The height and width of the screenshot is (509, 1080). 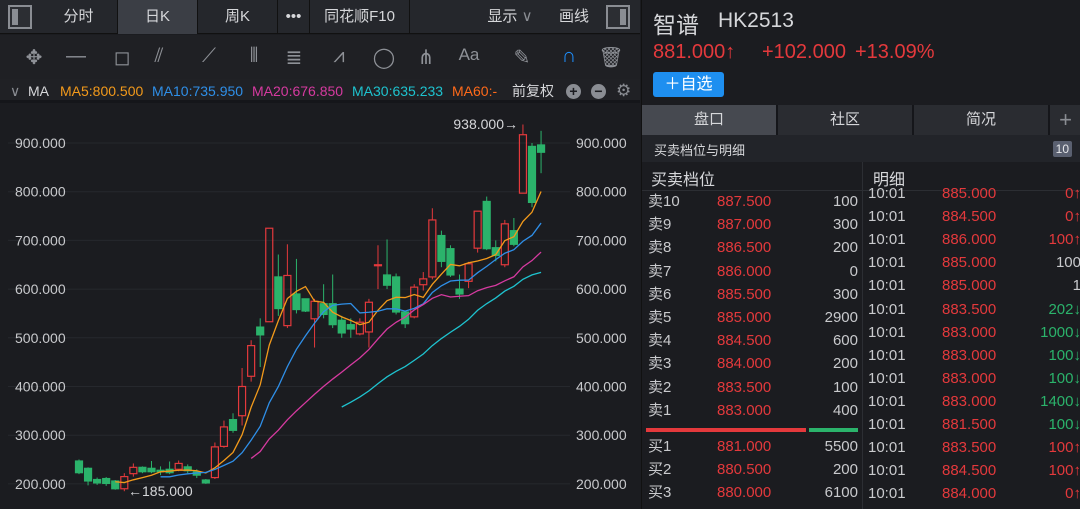 What do you see at coordinates (510, 17) in the screenshot?
I see `display-dropdown: 显示 ∨` at bounding box center [510, 17].